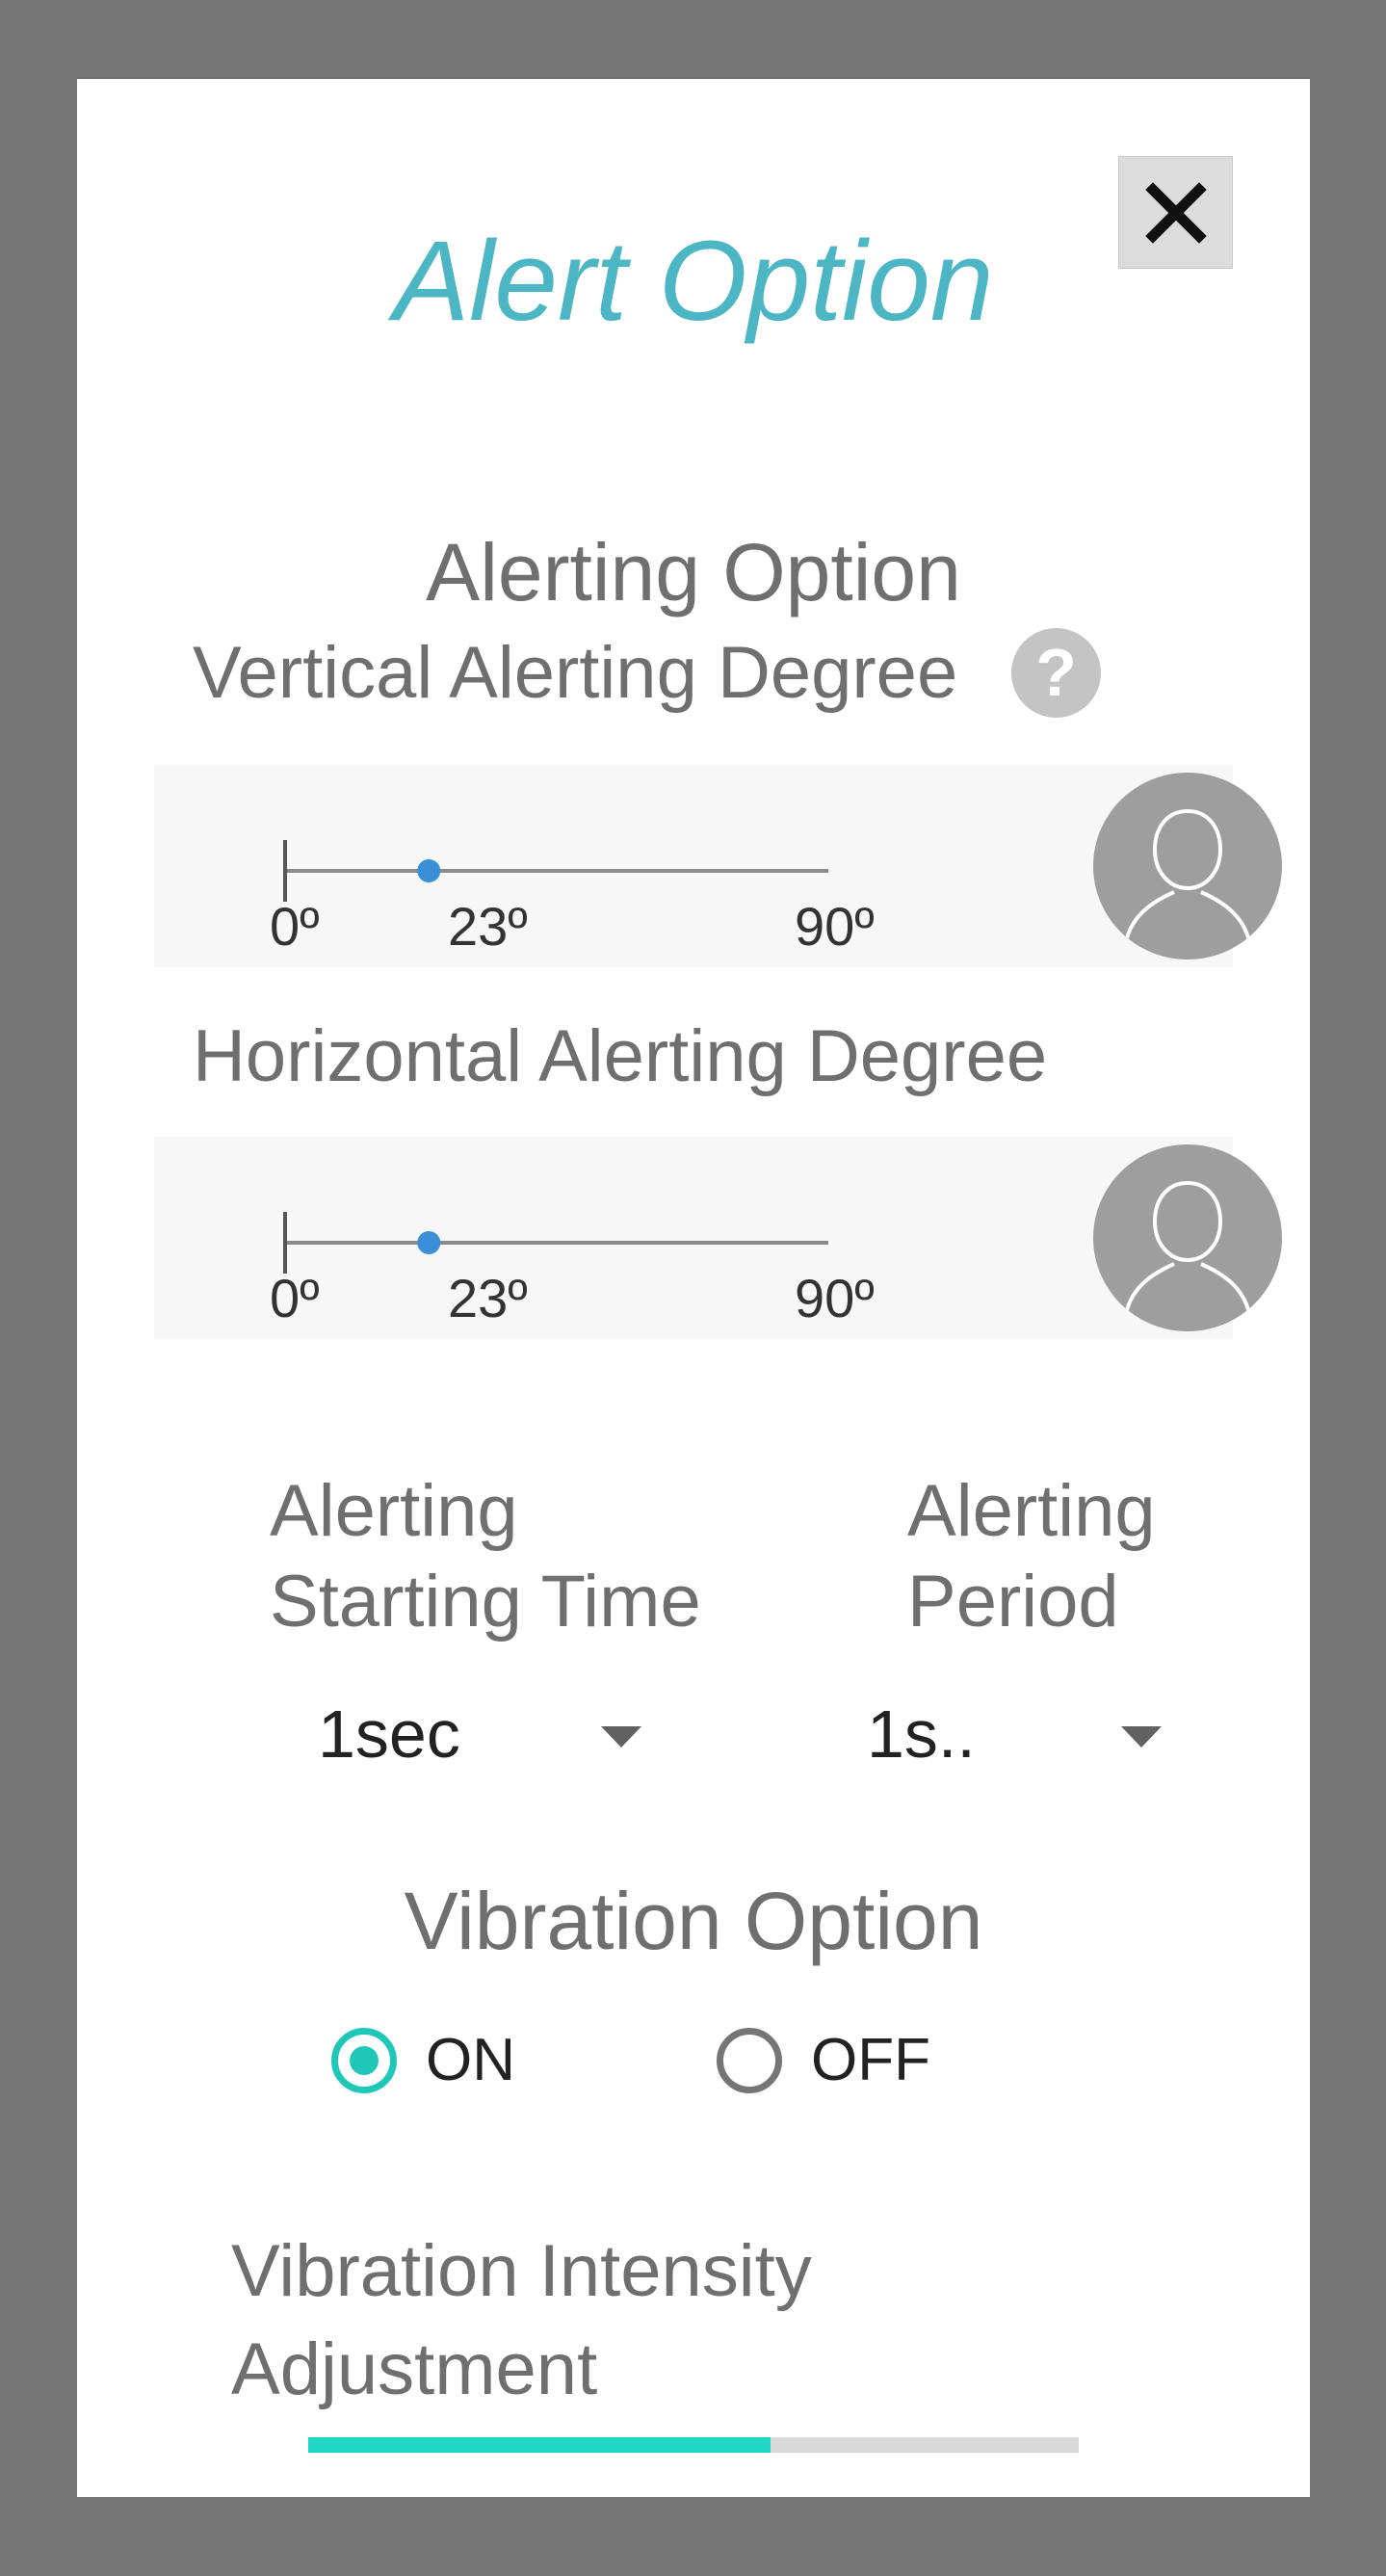  Describe the element at coordinates (364, 2061) in the screenshot. I see `radio-checked-icon` at that location.